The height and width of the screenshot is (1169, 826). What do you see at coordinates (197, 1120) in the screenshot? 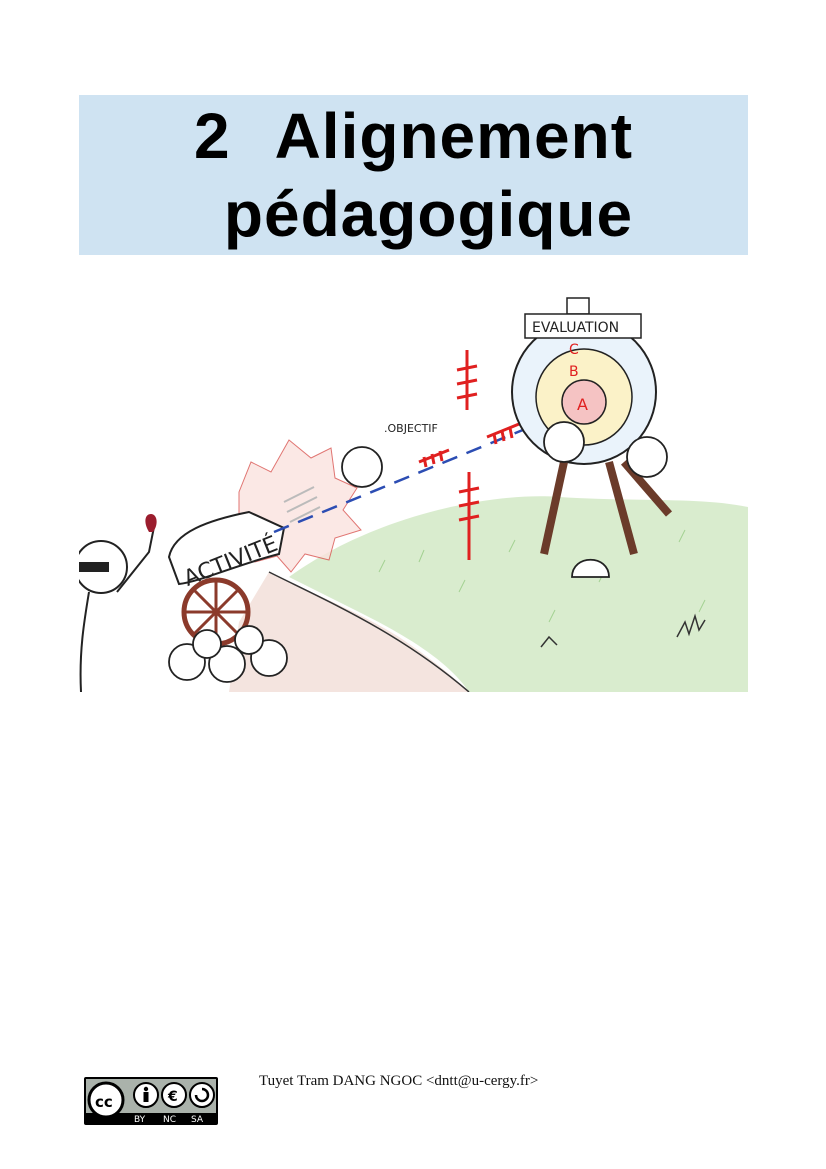
I see `license-sa-label: SA` at bounding box center [197, 1120].